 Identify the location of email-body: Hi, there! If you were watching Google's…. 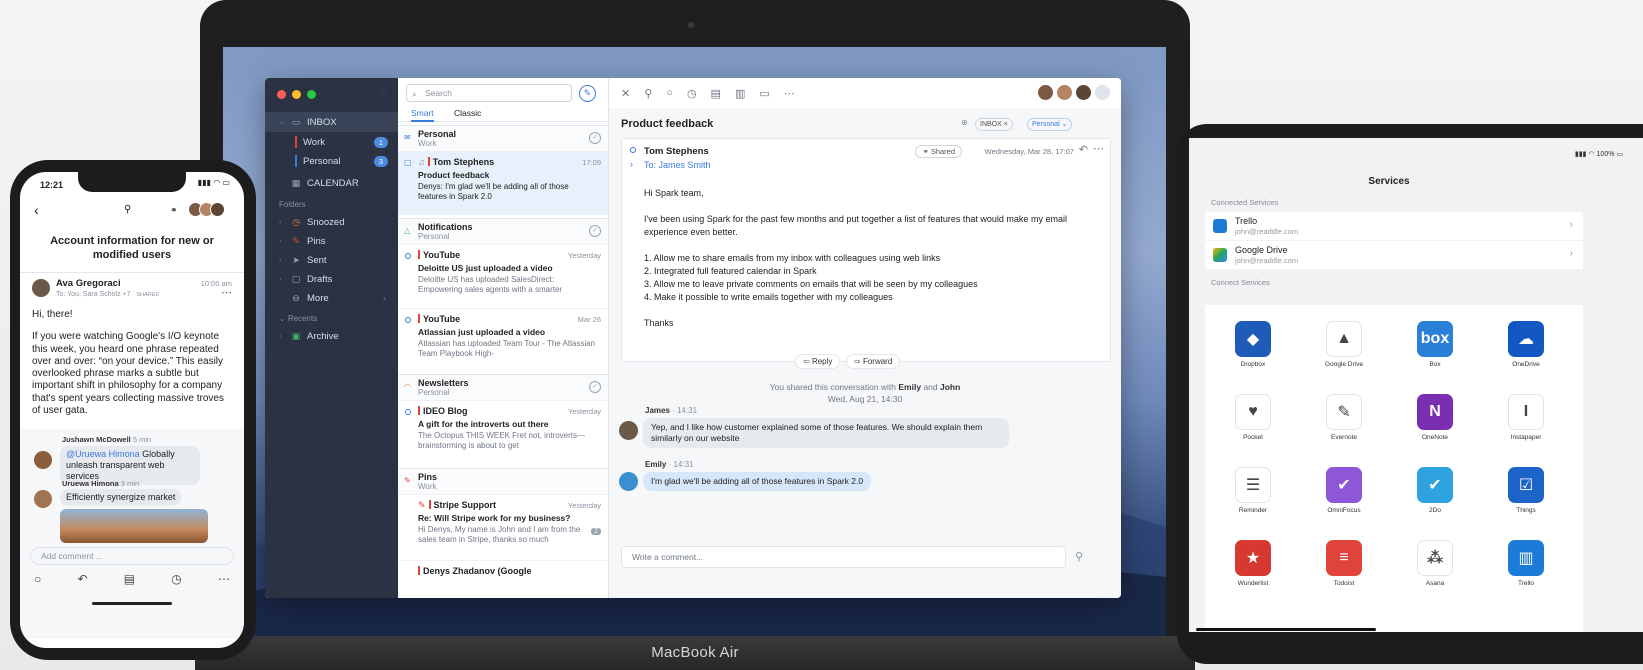
(128, 363).